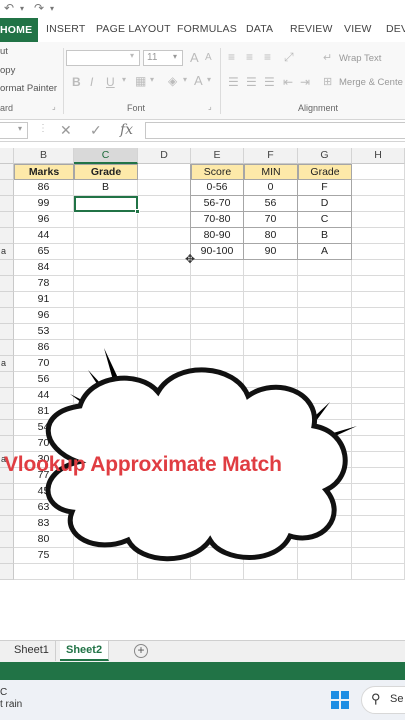 The height and width of the screenshot is (720, 405). Describe the element at coordinates (251, 82) in the screenshot. I see `align-center-icon: ☰` at that location.